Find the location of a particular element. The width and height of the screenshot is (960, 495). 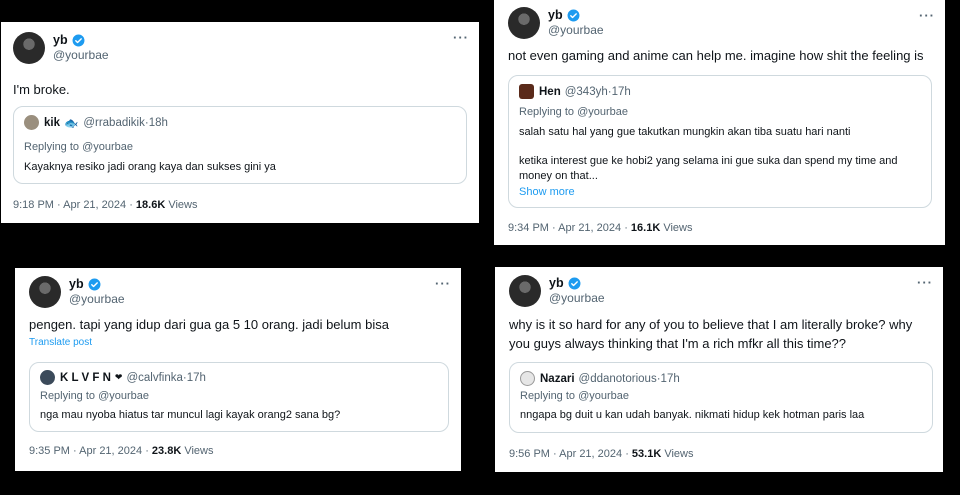

quote-display-name: Hen is located at coordinates (550, 91).